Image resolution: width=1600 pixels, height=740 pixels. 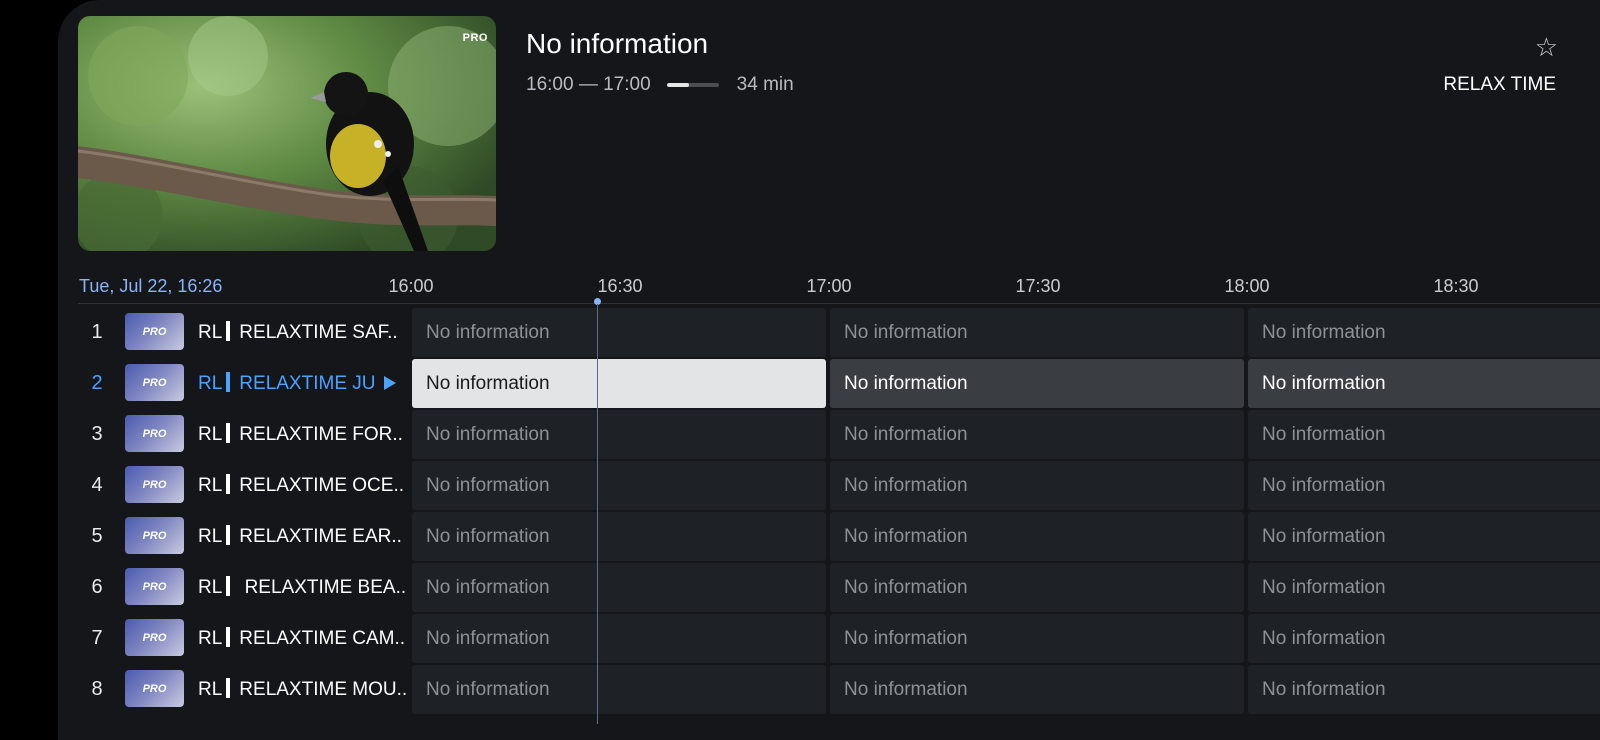 What do you see at coordinates (692, 85) in the screenshot?
I see `program-progress-bar` at bounding box center [692, 85].